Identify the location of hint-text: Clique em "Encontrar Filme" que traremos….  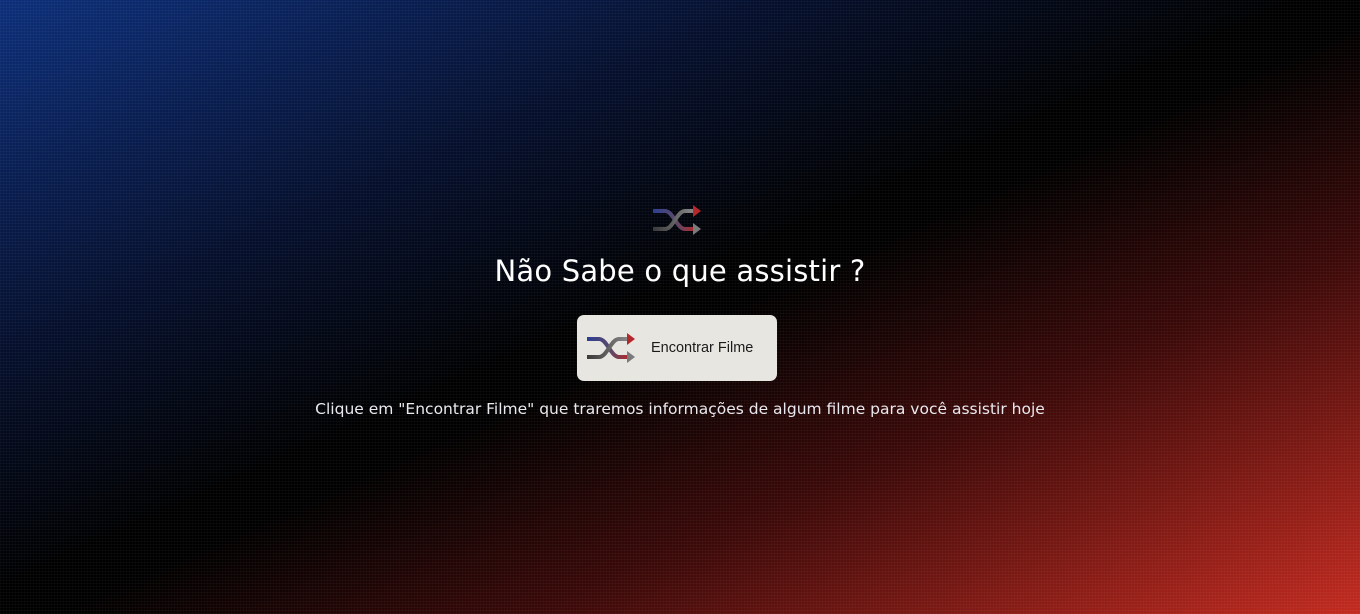
(680, 409).